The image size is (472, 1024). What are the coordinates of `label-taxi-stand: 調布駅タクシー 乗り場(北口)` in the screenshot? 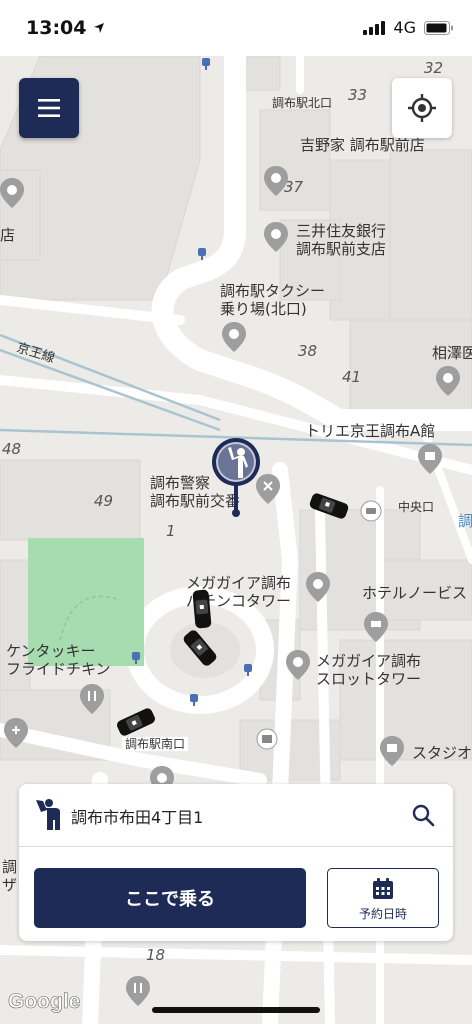 It's located at (272, 300).